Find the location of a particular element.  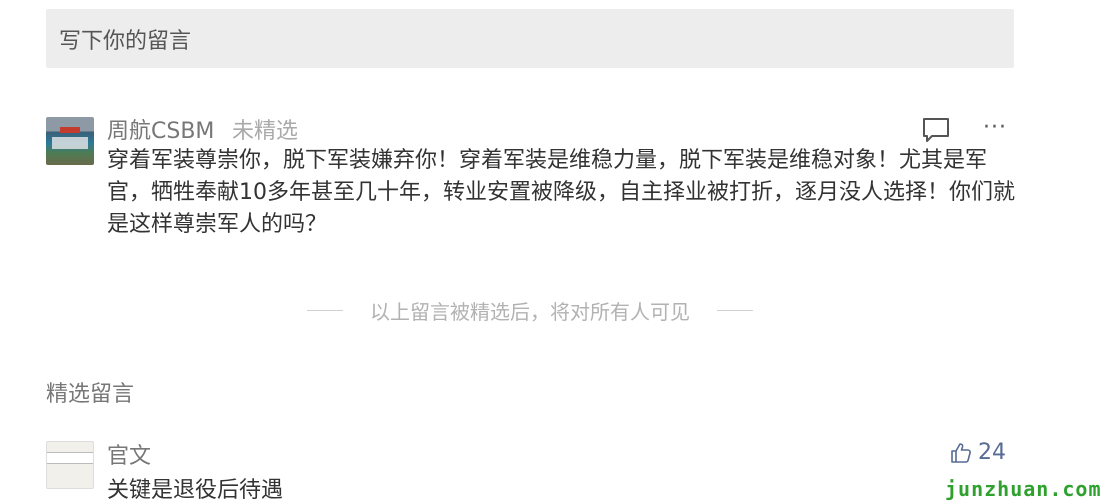

like-count: 24 is located at coordinates (992, 452).